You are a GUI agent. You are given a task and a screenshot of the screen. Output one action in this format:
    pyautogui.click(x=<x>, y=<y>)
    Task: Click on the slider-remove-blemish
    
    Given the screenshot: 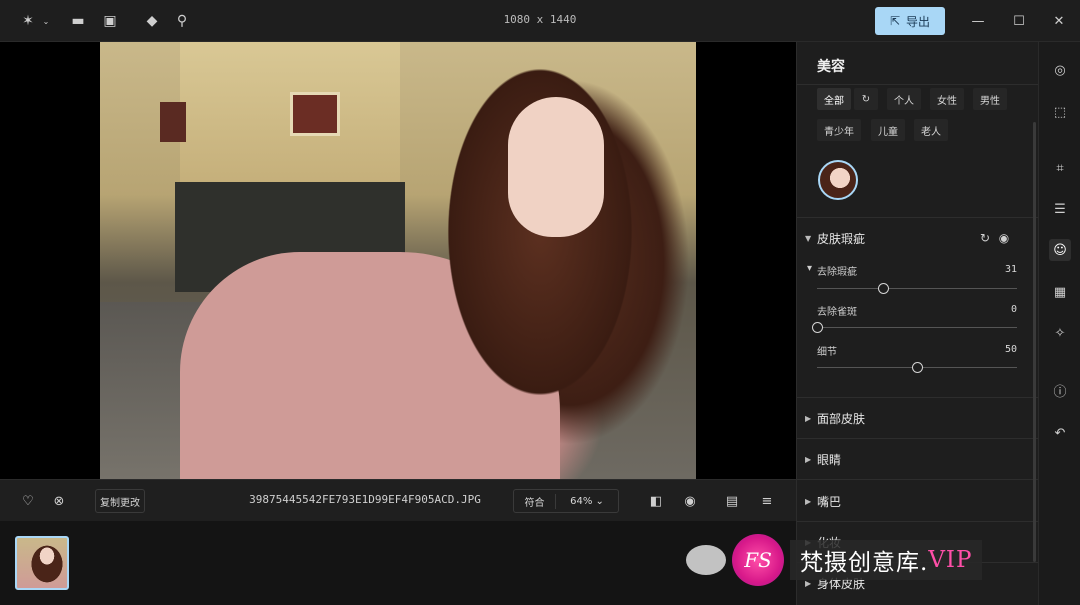 What is the action you would take?
    pyautogui.click(x=917, y=288)
    